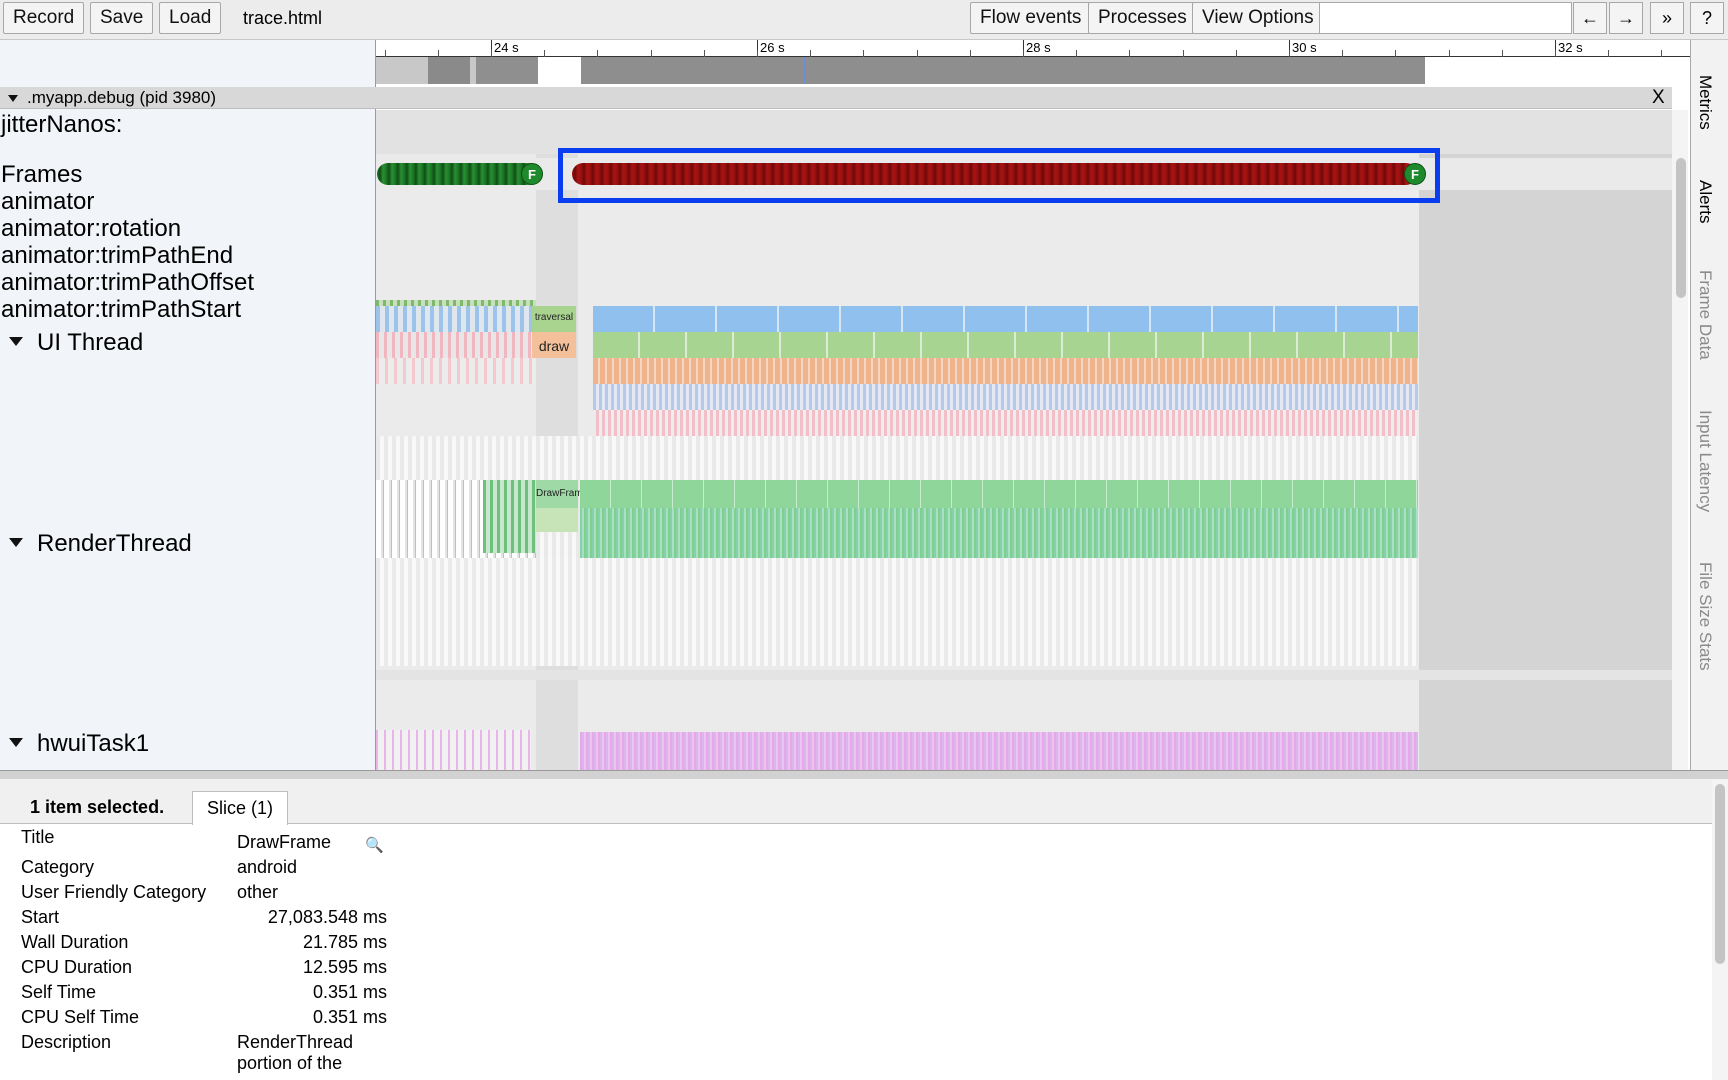 The image size is (1728, 1080). I want to click on overview-svg, so click(1033, 70).